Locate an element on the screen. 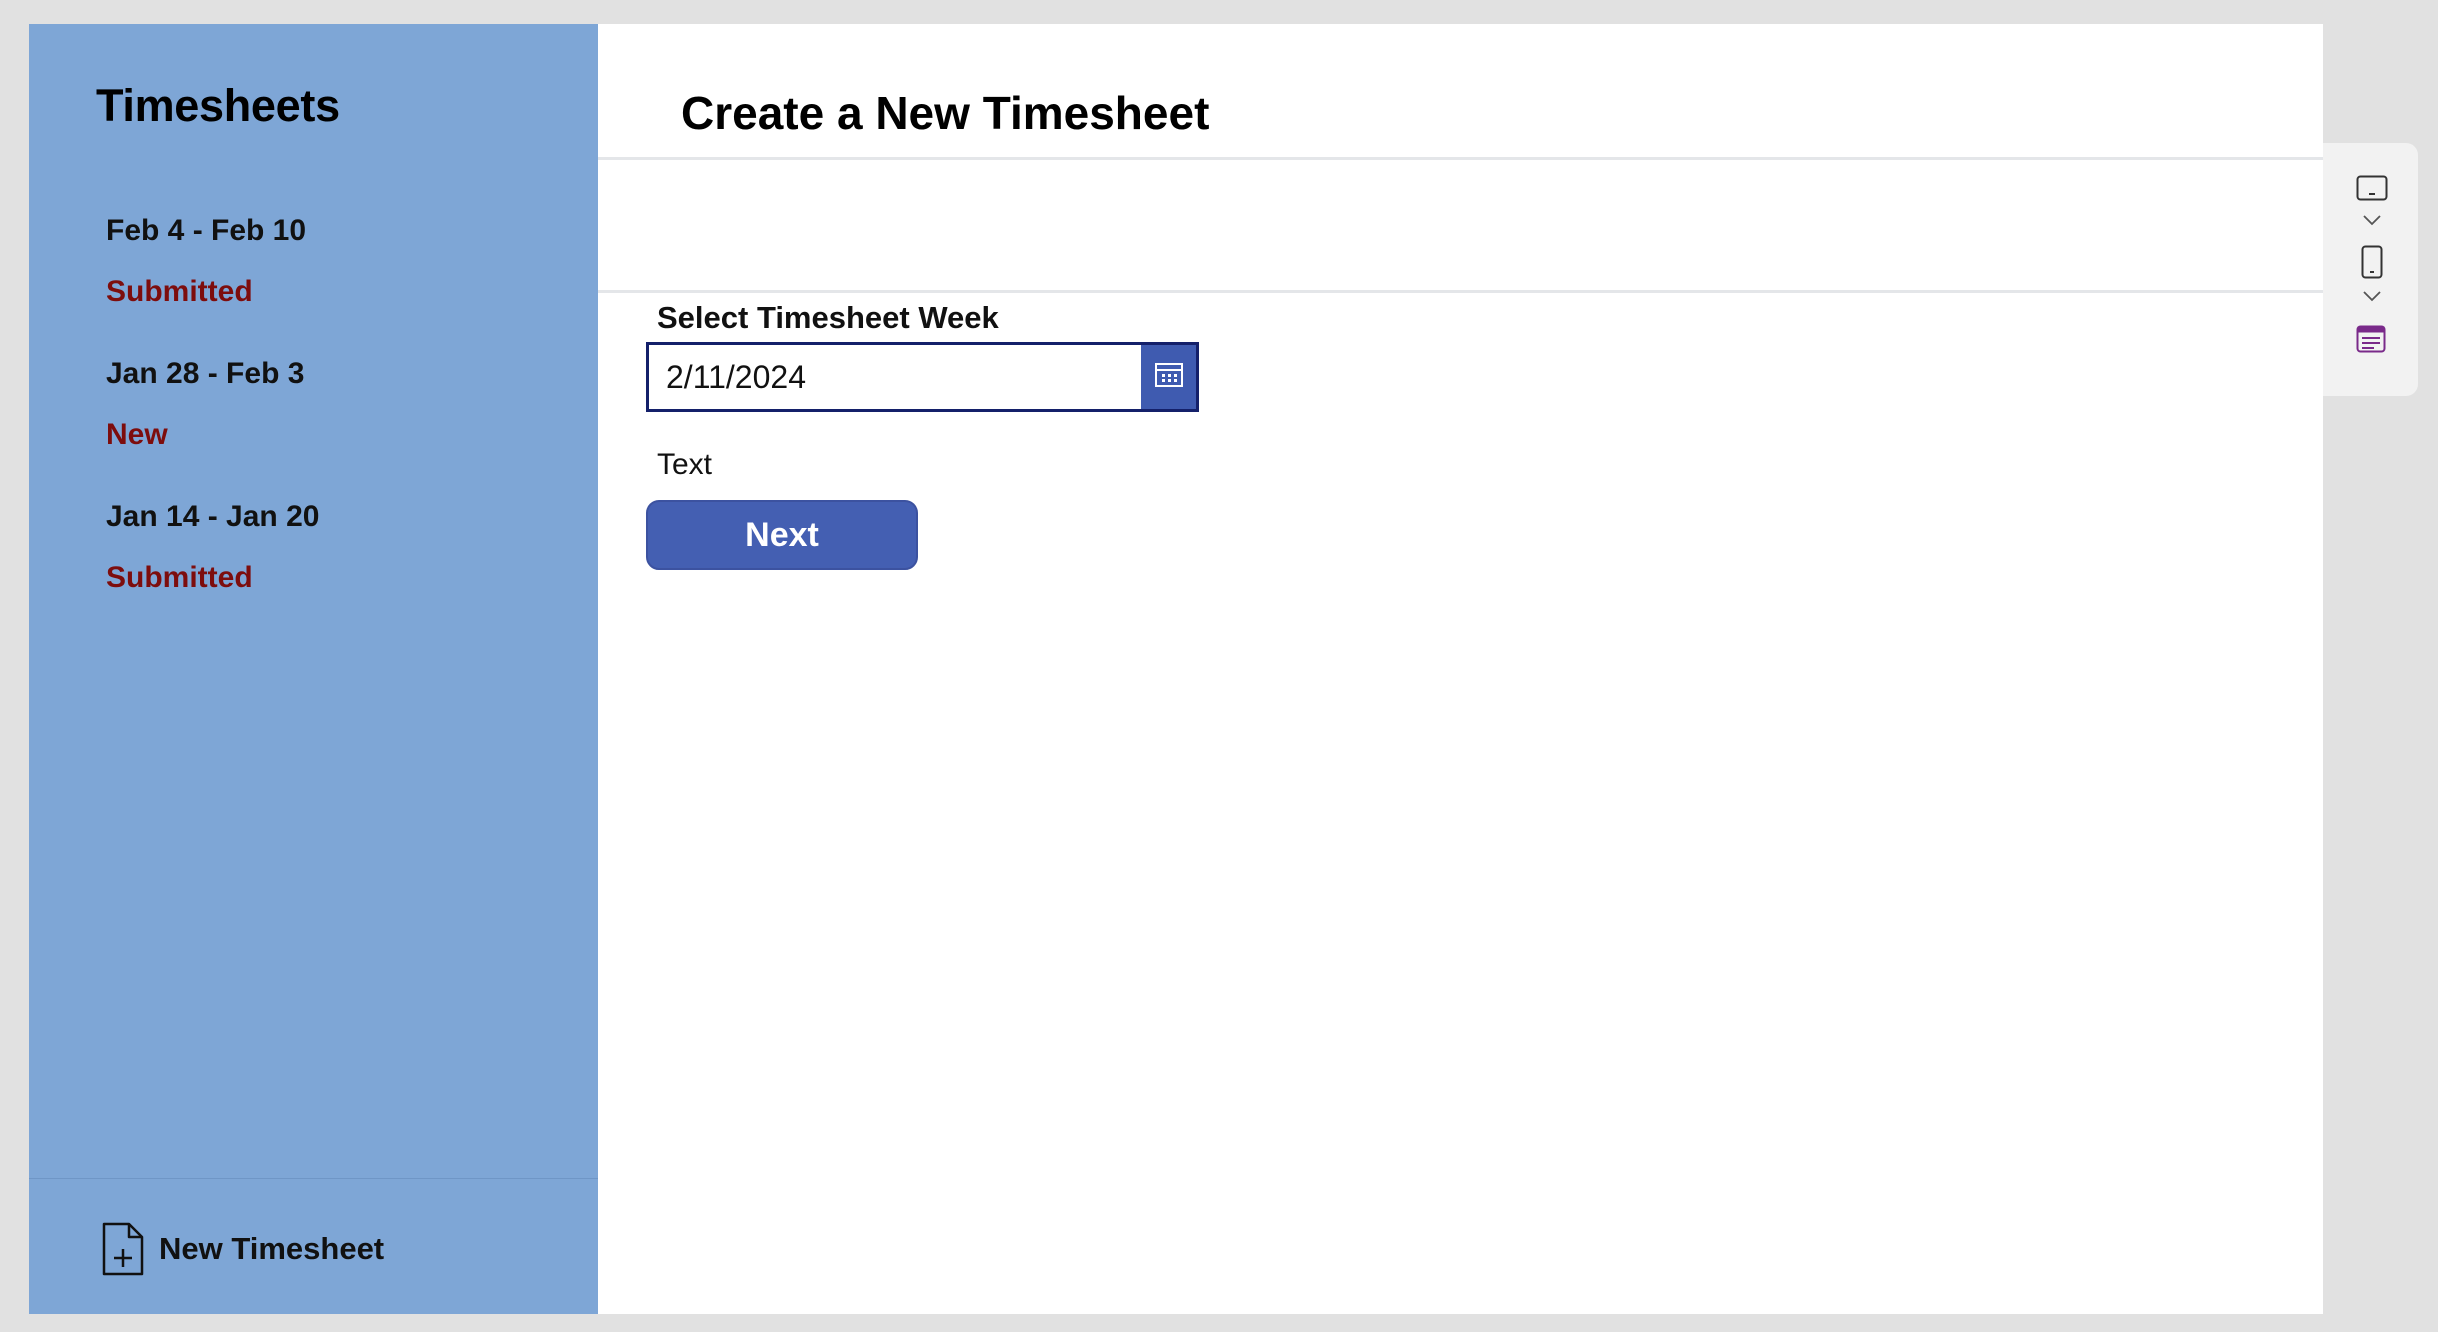 The image size is (2438, 1332). document-add-icon is located at coordinates (123, 1249).